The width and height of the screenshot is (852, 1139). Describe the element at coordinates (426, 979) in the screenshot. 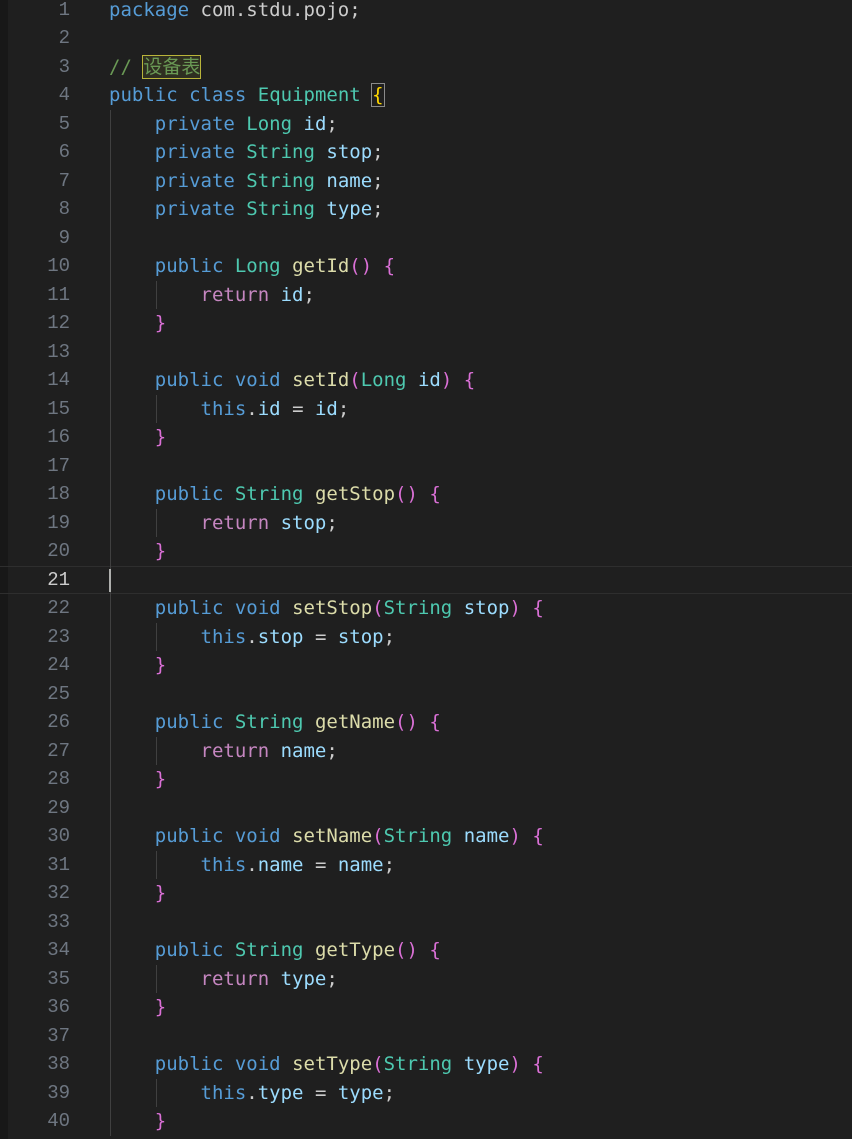

I see `code-line: 35 return type;` at that location.